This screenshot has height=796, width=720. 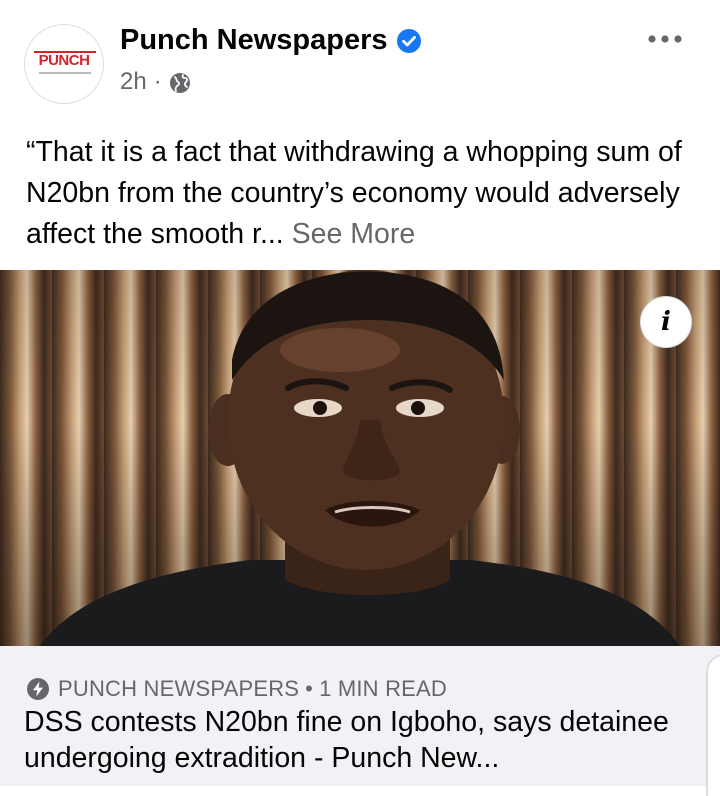 I want to click on post-header: PUNCH Punch Newspapers 2h ·, so click(x=360, y=59).